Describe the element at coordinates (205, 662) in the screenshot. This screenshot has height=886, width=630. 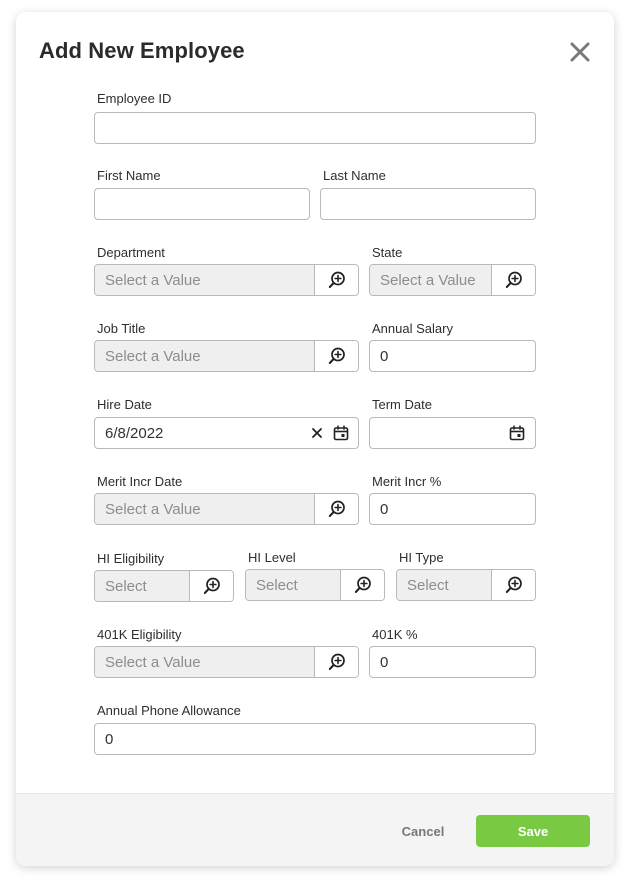
I see `401k-eligibility-select: Select a Value` at that location.